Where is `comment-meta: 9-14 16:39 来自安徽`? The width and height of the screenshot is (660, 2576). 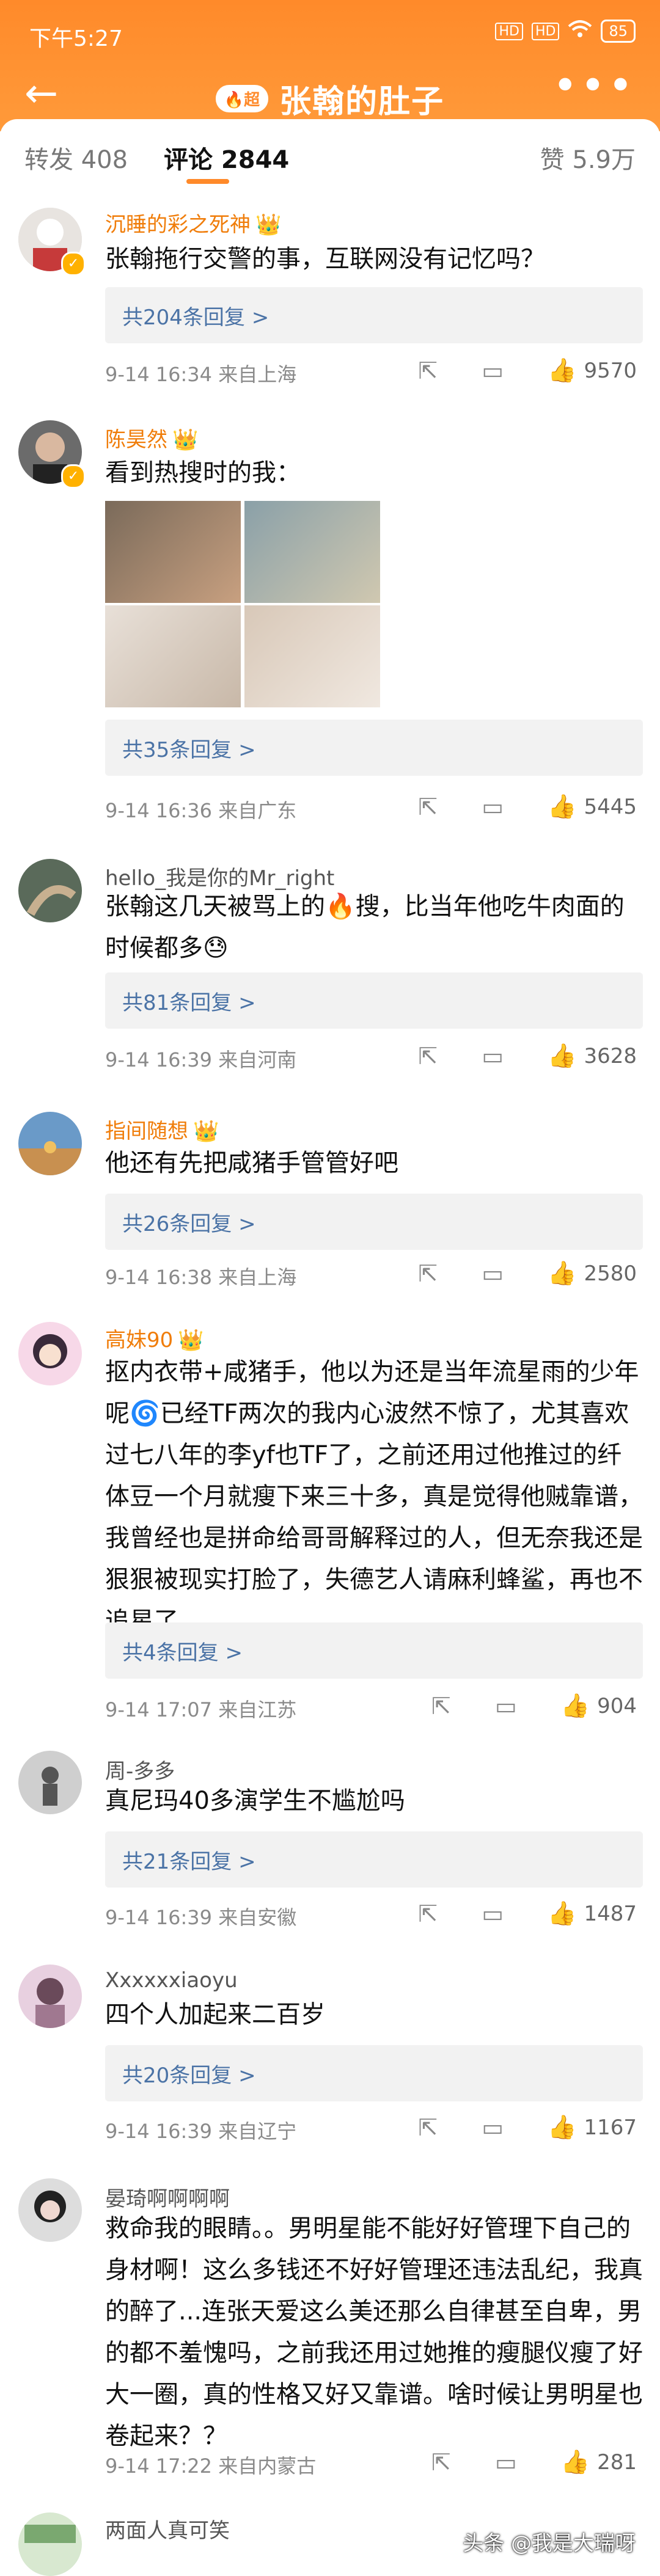 comment-meta: 9-14 16:39 来自安徽 is located at coordinates (201, 1917).